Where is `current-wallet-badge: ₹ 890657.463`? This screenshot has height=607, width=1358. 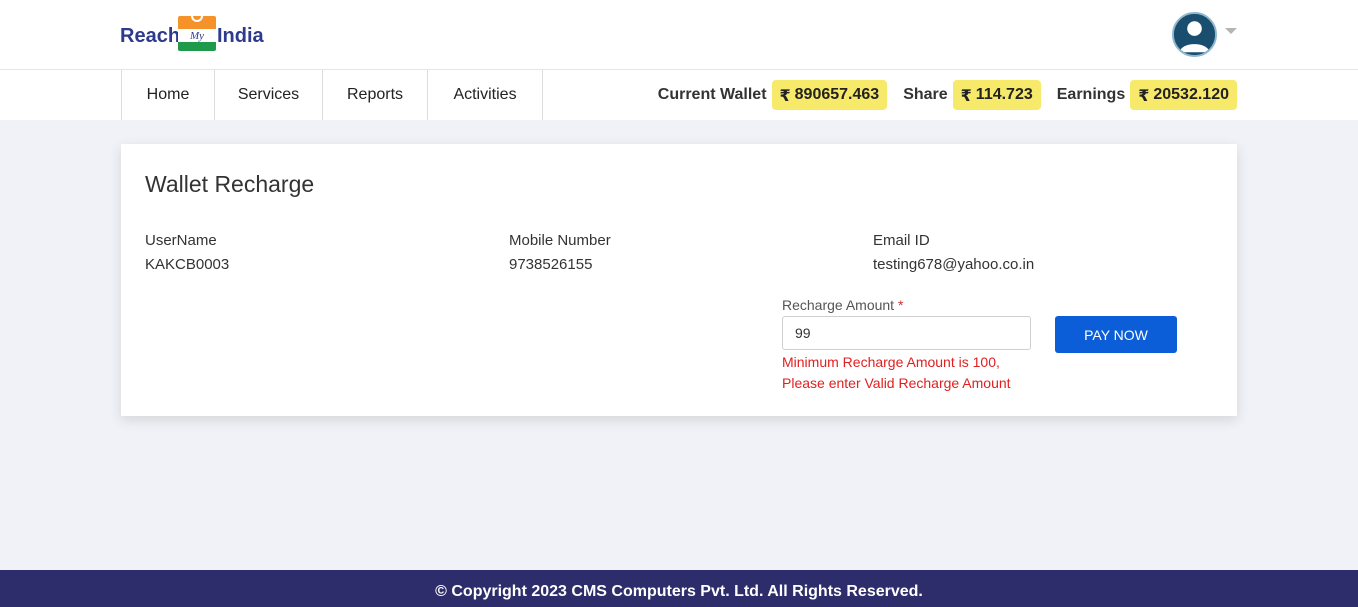
current-wallet-badge: ₹ 890657.463 is located at coordinates (829, 95).